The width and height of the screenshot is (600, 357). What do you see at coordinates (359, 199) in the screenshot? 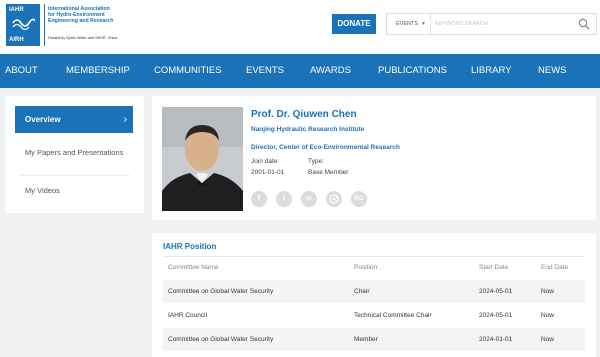
I see `researchgate-icon: RG` at bounding box center [359, 199].